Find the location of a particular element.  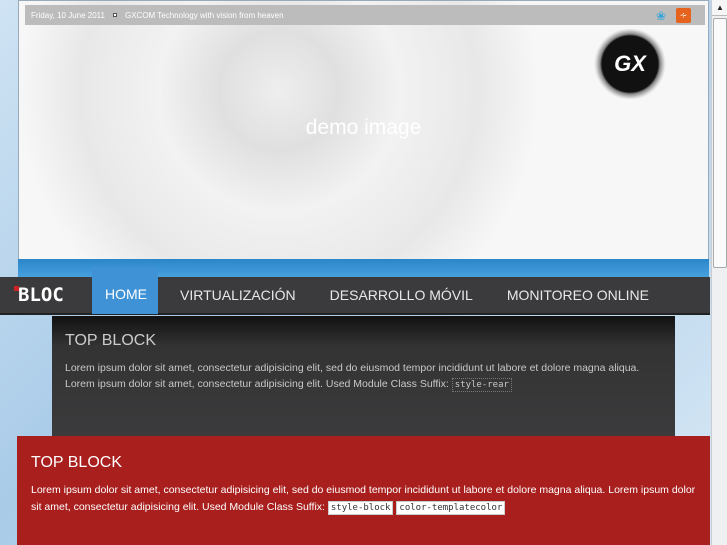

twitter-icon: ❀ is located at coordinates (661, 16).